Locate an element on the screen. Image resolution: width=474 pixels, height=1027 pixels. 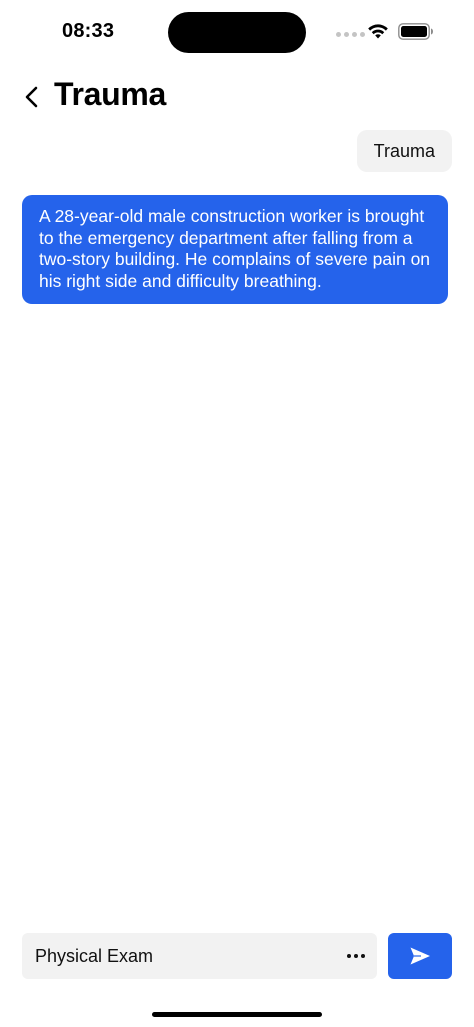
send-icon is located at coordinates (420, 956).